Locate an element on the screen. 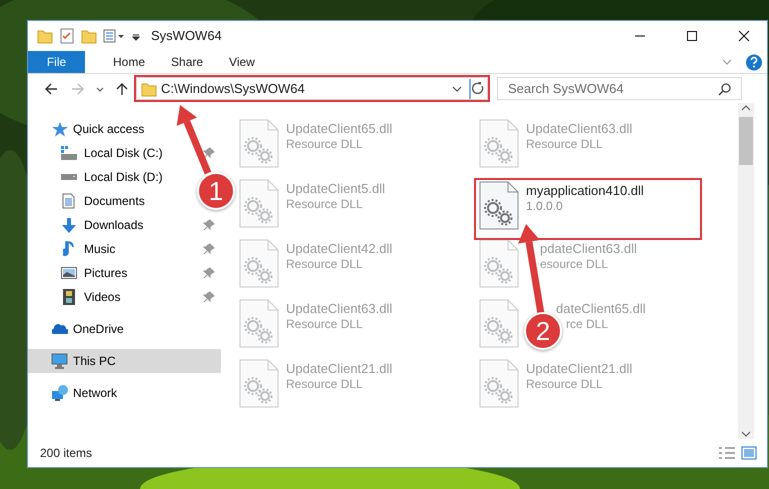  picture-frame-icon is located at coordinates (68, 273).